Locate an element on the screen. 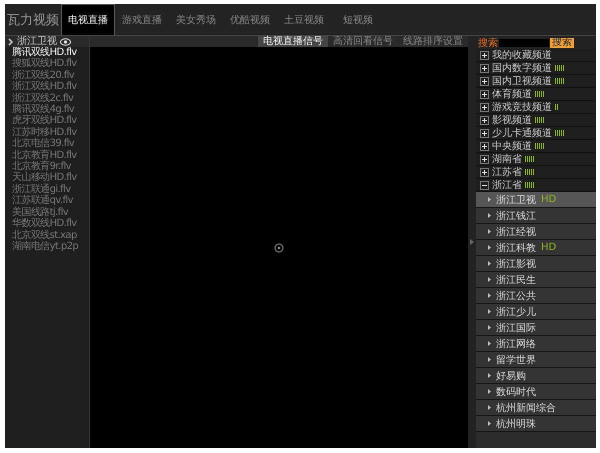 The image size is (600, 453). channel-item: 浙江少儿 is located at coordinates (536, 312).